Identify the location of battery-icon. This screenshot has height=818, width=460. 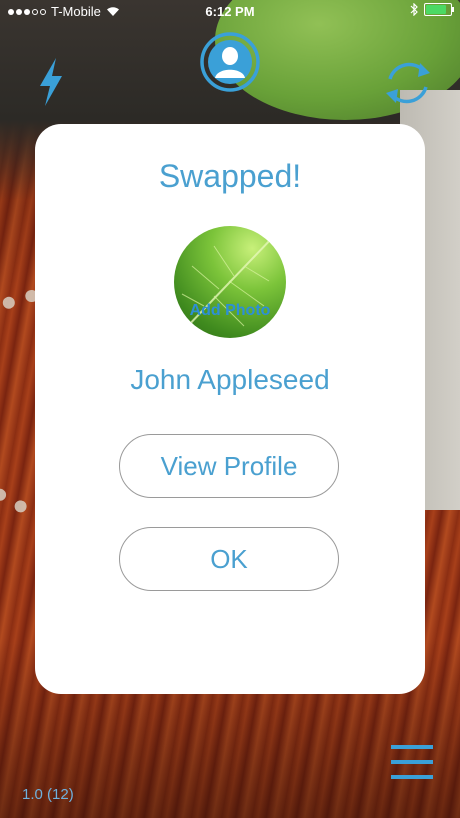
(439, 9).